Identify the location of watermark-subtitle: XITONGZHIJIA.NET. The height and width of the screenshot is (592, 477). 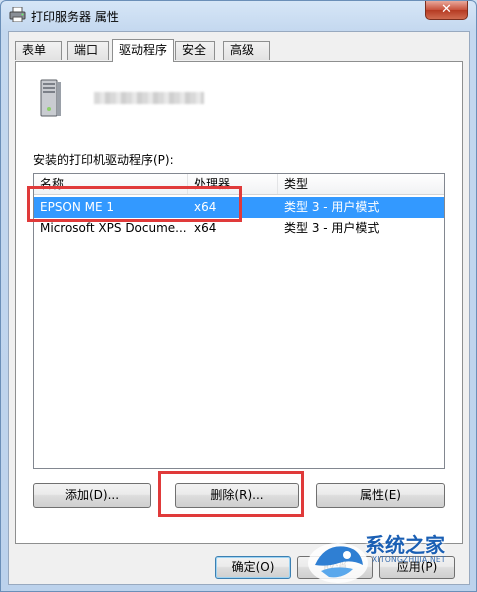
(409, 559).